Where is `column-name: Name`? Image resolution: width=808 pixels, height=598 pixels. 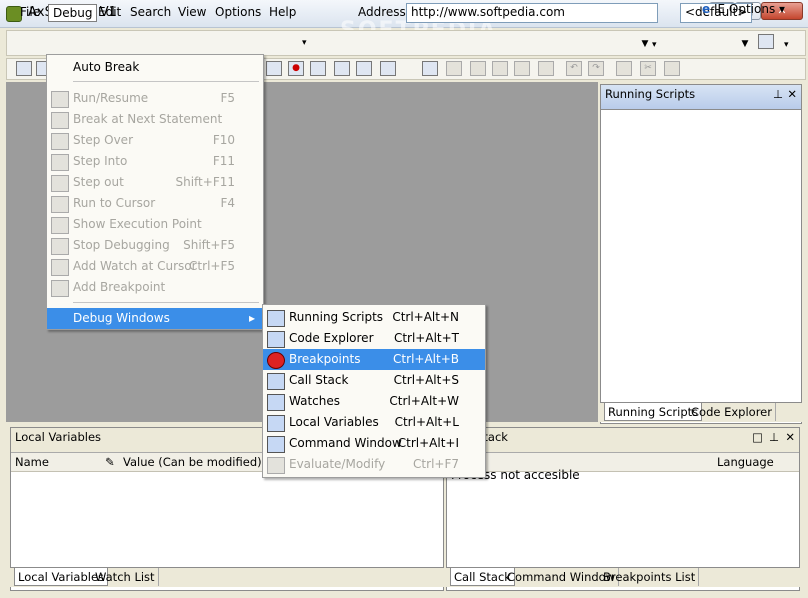
column-name: Name is located at coordinates (32, 462).